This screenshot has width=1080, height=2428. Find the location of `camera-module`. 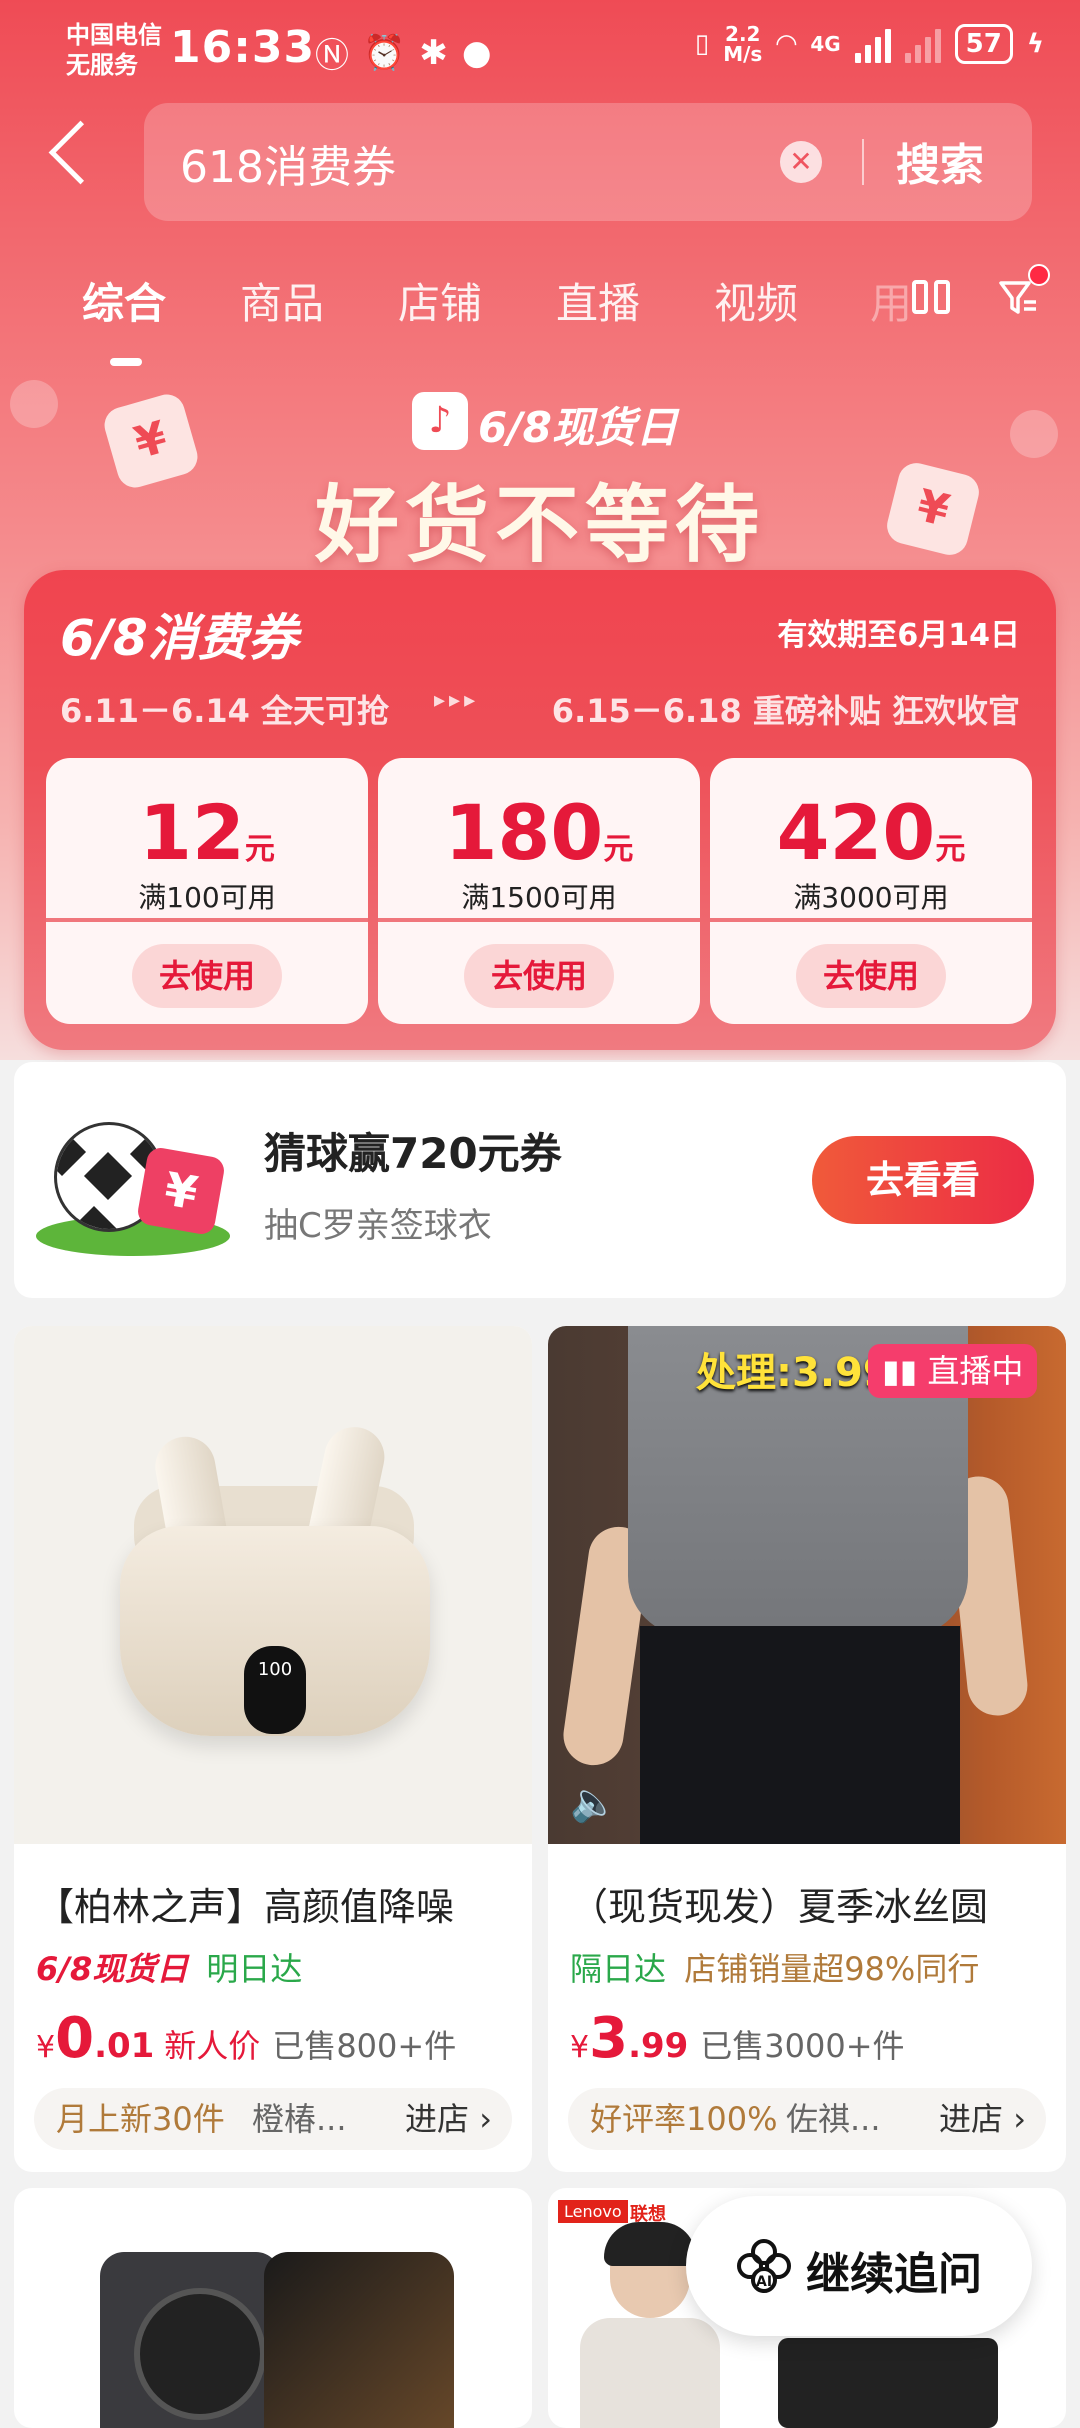

camera-module is located at coordinates (200, 2354).